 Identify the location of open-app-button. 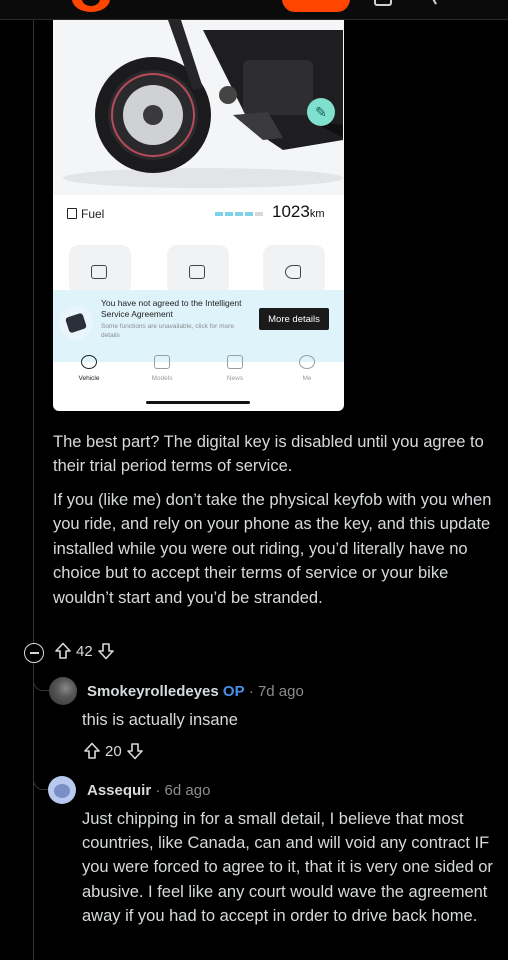
(316, 6).